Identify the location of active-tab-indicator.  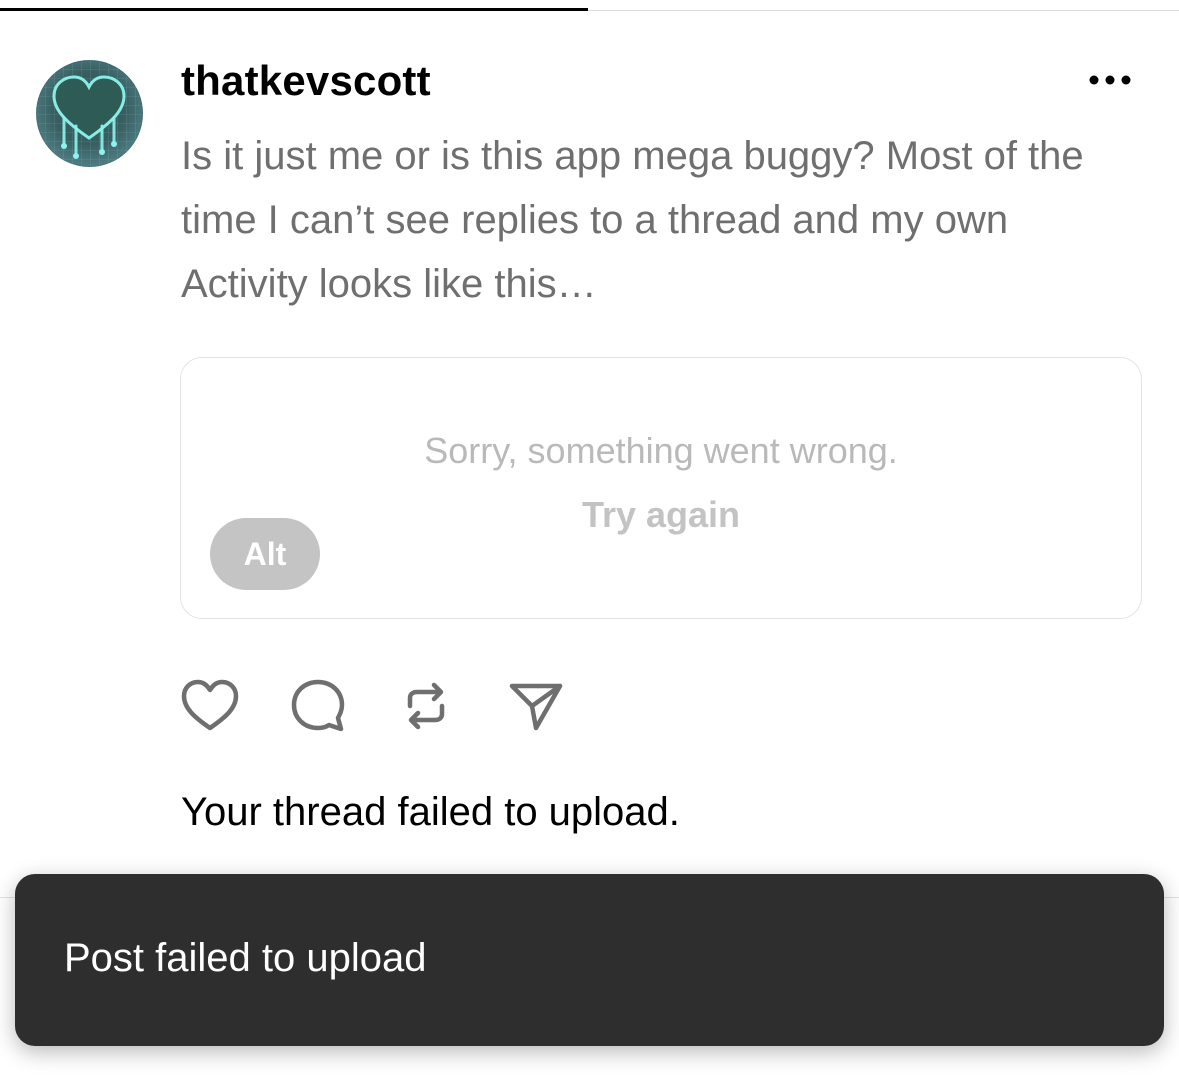
(294, 9).